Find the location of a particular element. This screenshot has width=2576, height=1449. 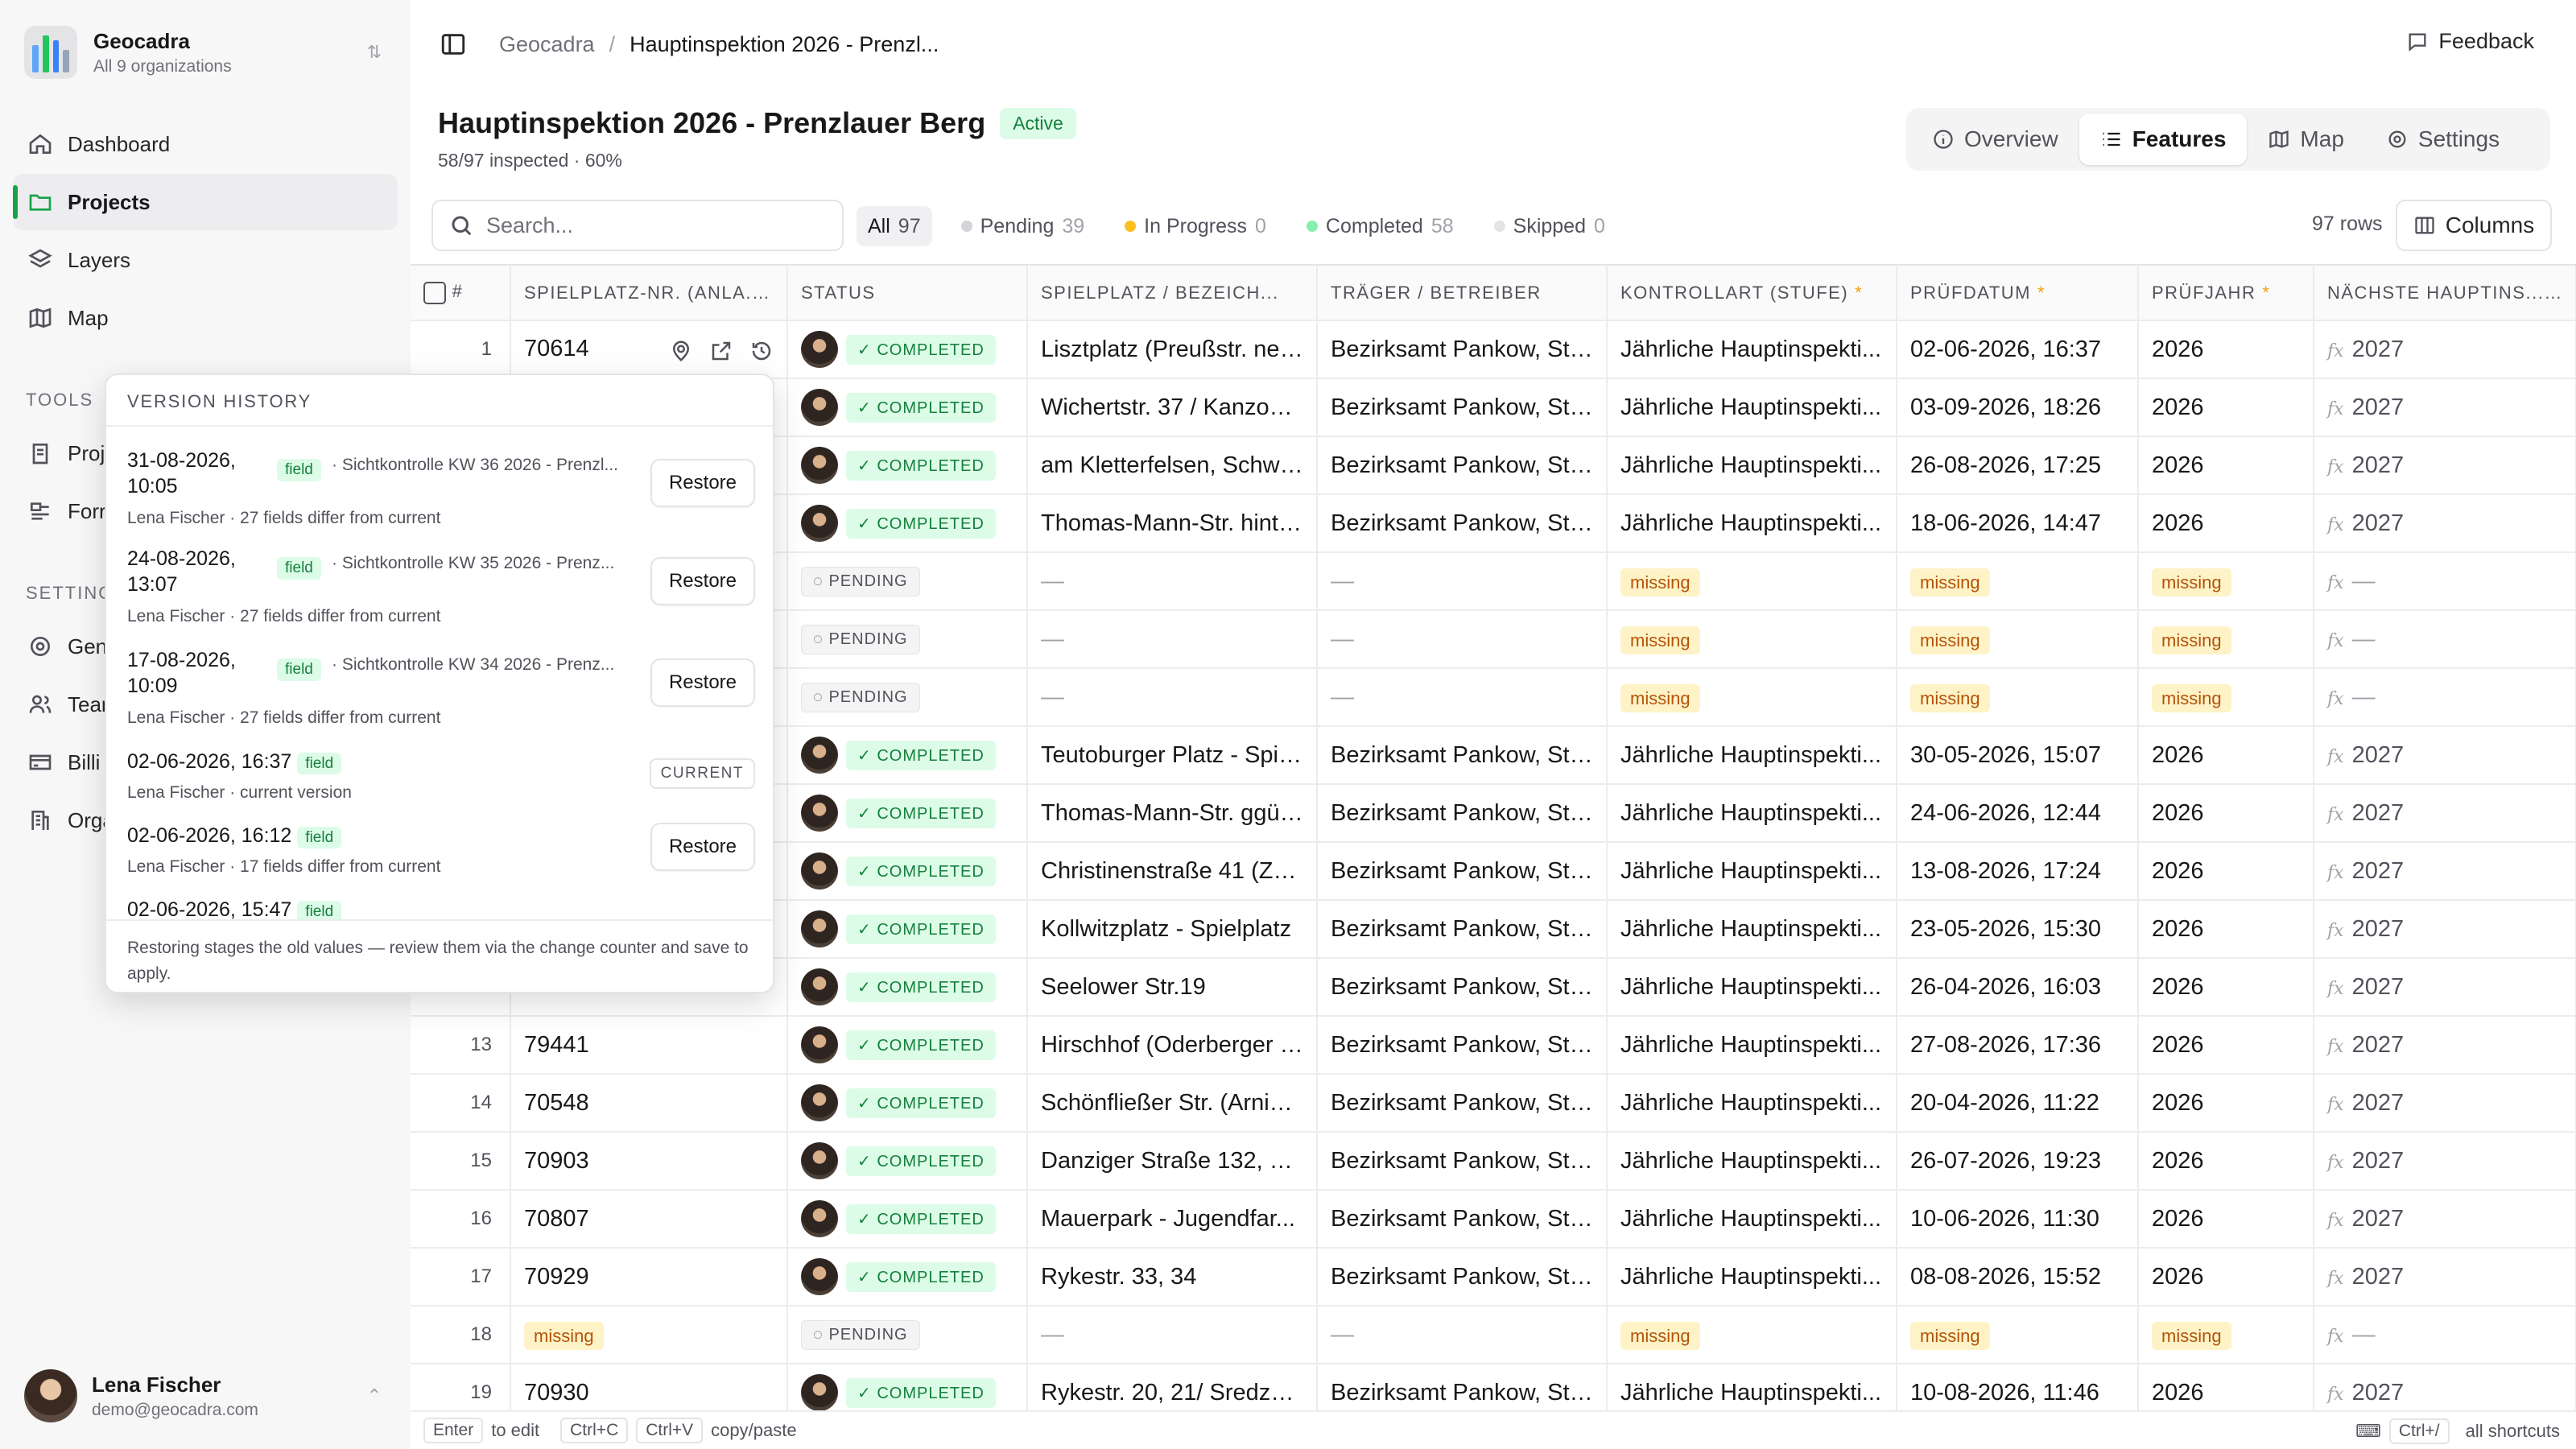

user-menu: Lena Fischer demo@geocadra.com ⌃ is located at coordinates (205, 1396).